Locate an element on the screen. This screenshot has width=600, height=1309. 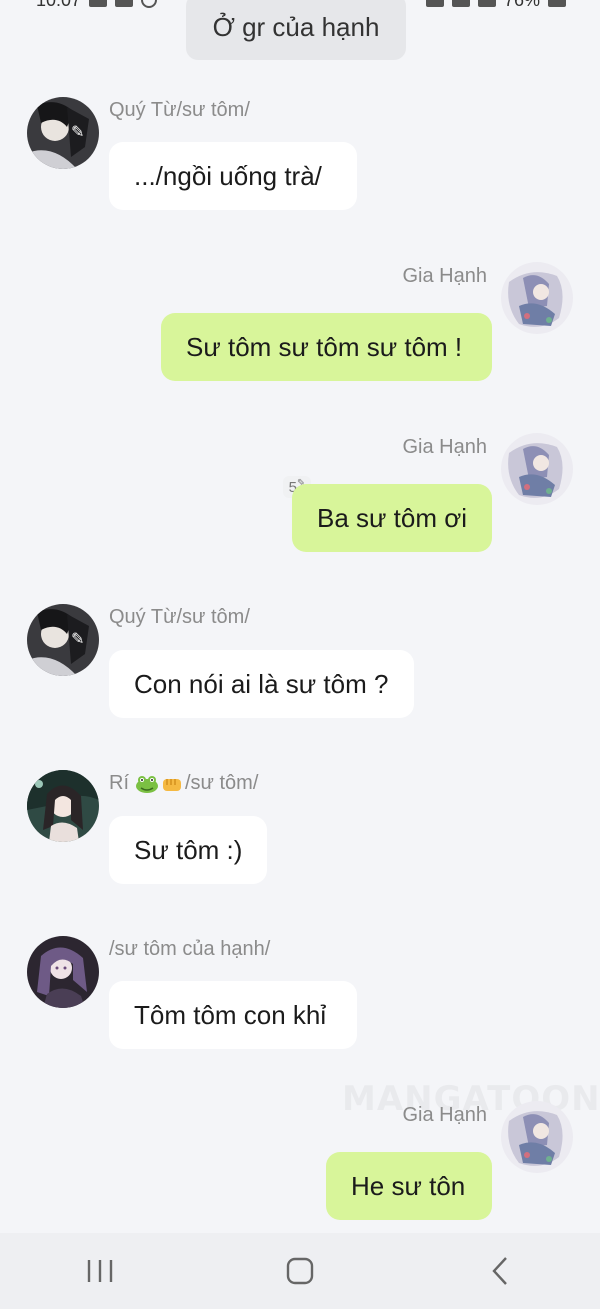
battery-icon is located at coordinates (557, 3).